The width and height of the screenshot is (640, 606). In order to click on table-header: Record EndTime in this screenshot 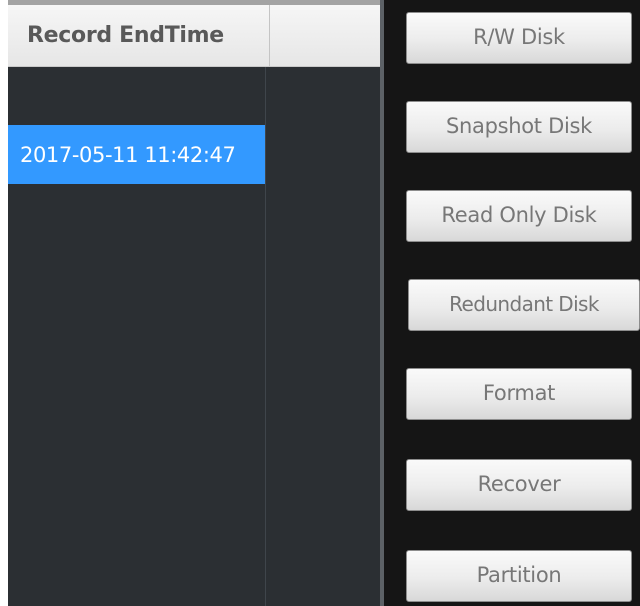, I will do `click(194, 36)`.